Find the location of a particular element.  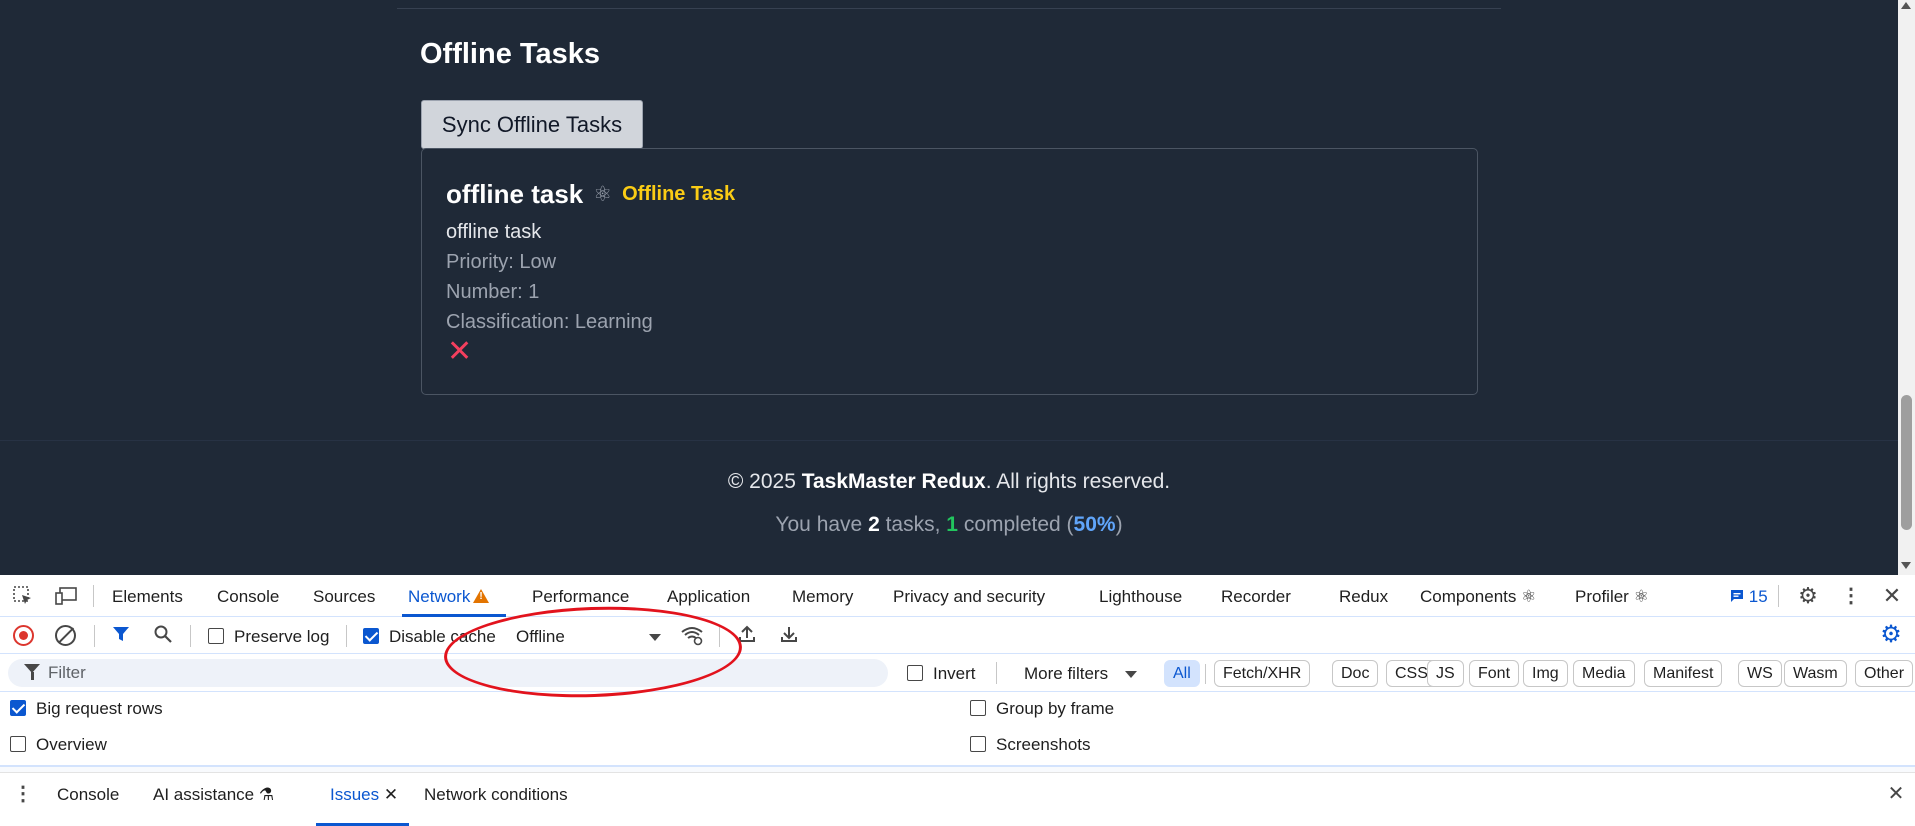

task-stats: You have 2 tasks, 1 completed (50%) is located at coordinates (949, 524).